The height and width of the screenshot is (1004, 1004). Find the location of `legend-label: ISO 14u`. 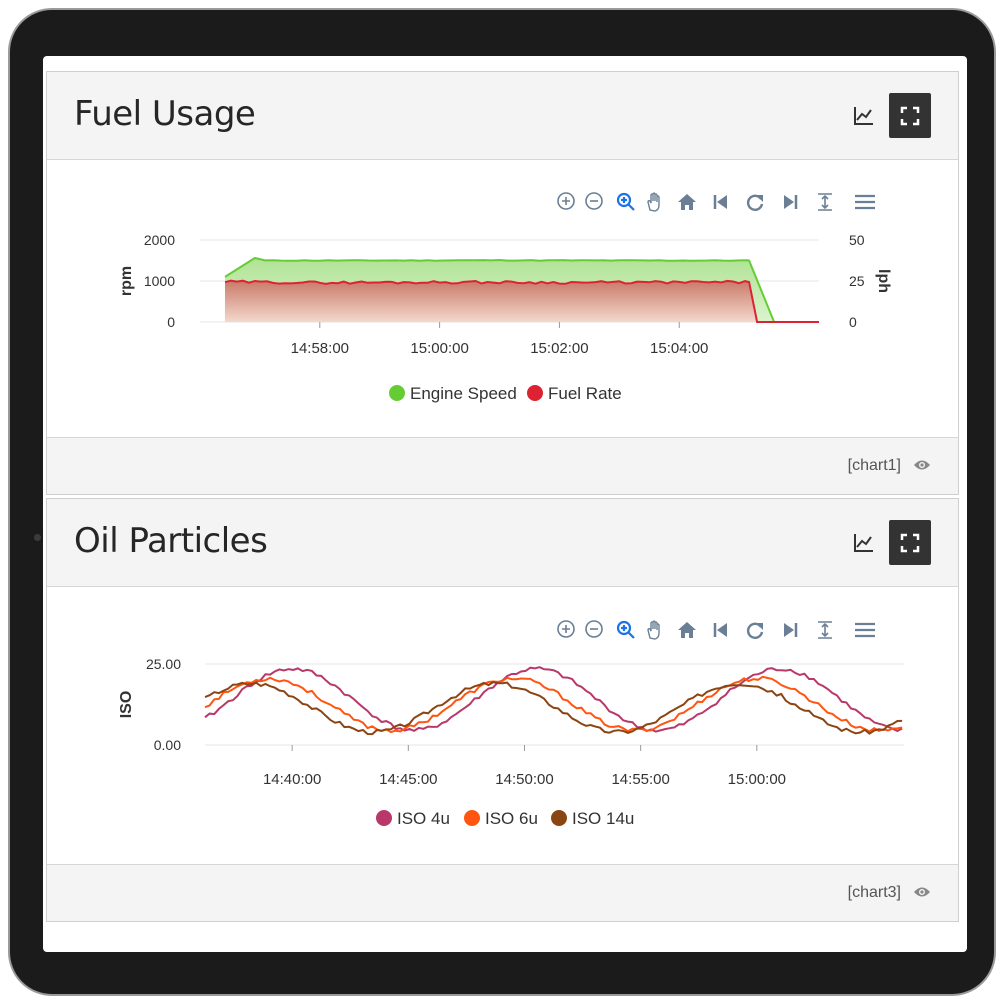

legend-label: ISO 14u is located at coordinates (603, 818).